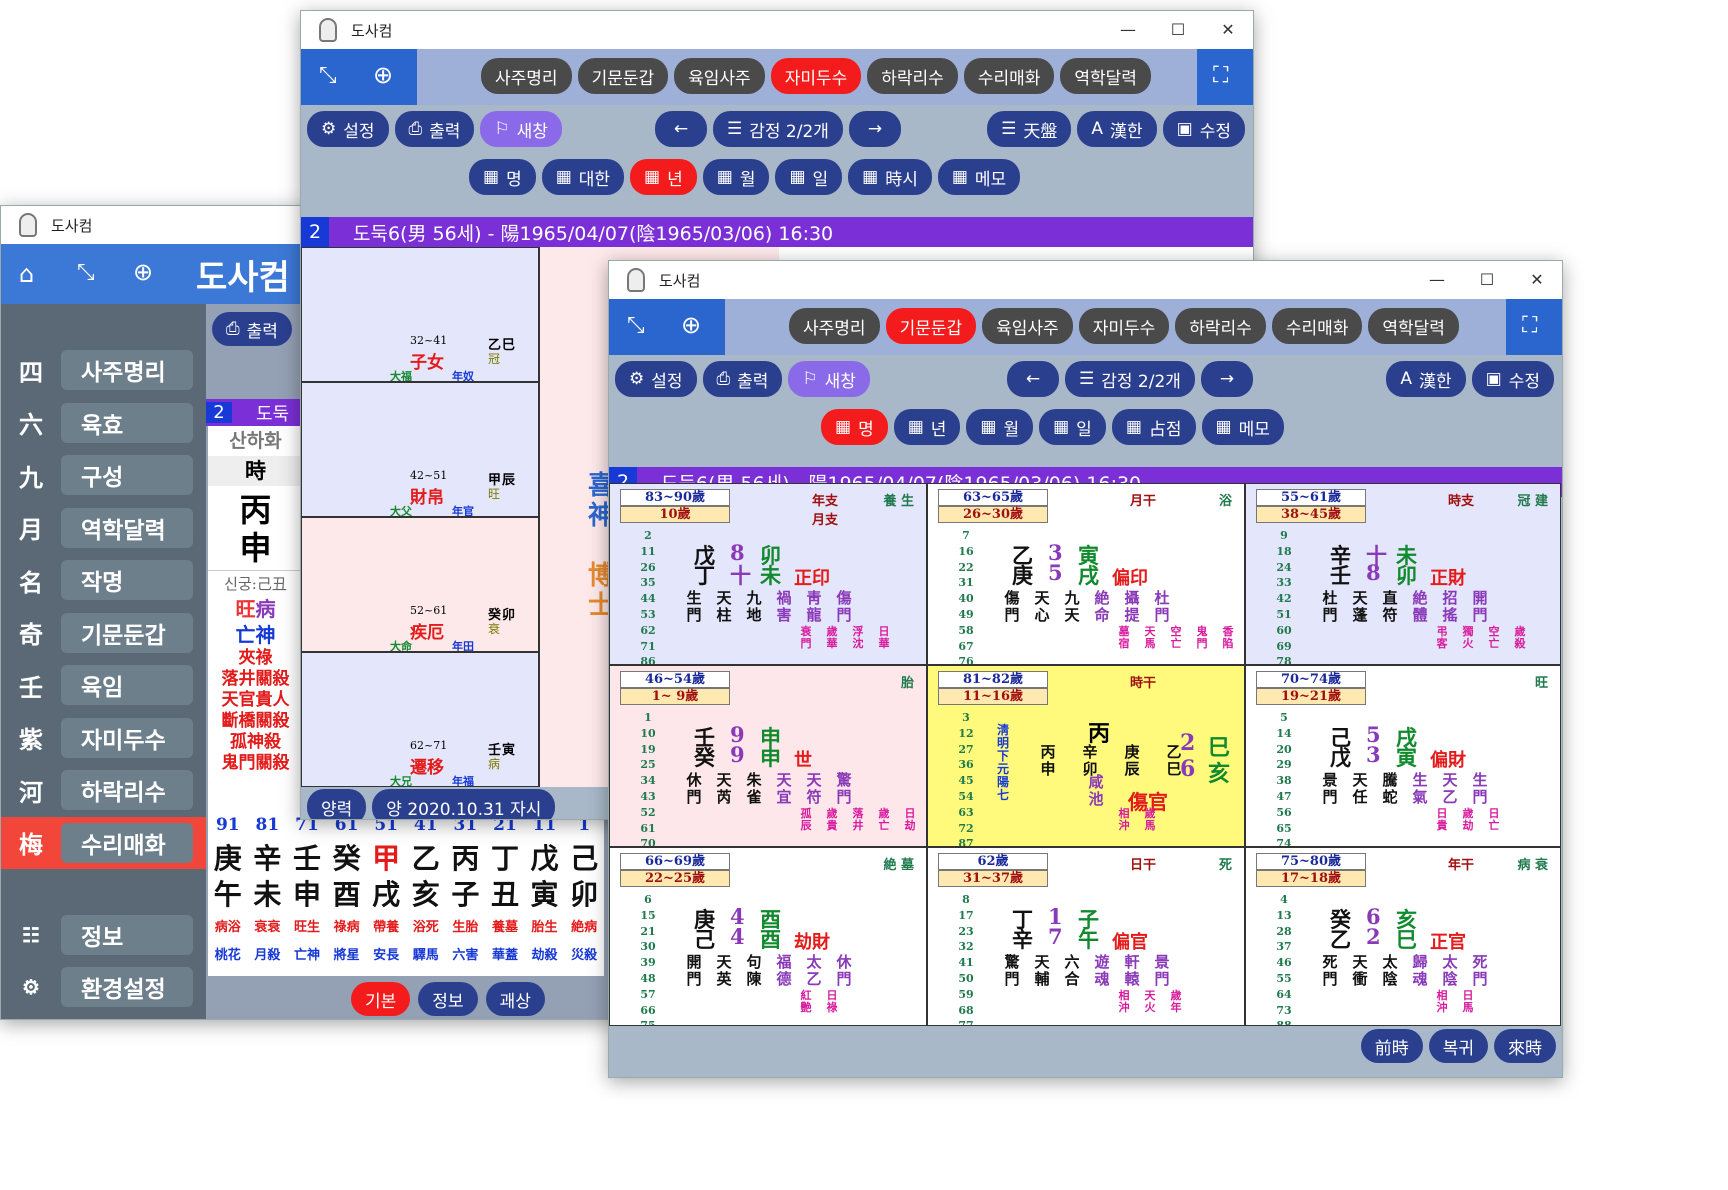 The image size is (1728, 1190). Describe the element at coordinates (103, 738) in the screenshot. I see `sidebar-item: 紫 자미두수` at that location.